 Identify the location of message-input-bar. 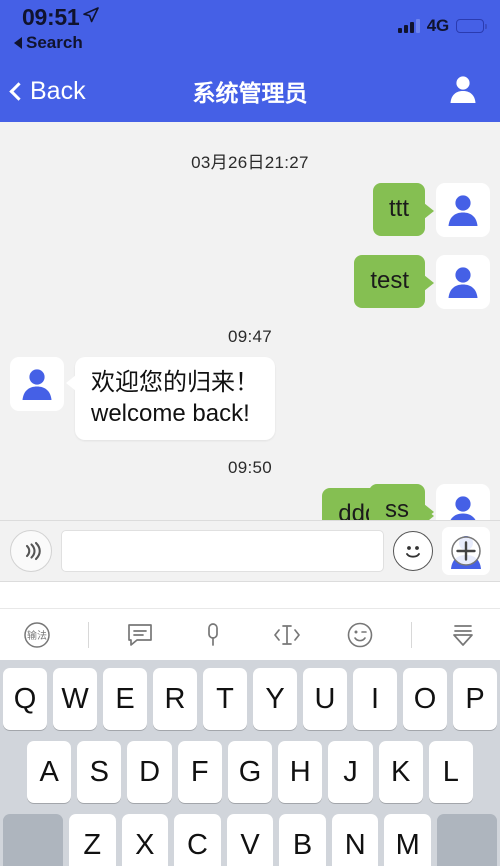
(250, 551).